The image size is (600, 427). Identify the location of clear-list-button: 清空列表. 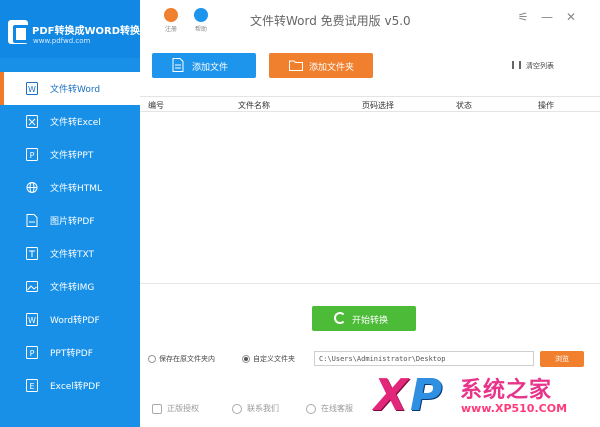
(533, 66).